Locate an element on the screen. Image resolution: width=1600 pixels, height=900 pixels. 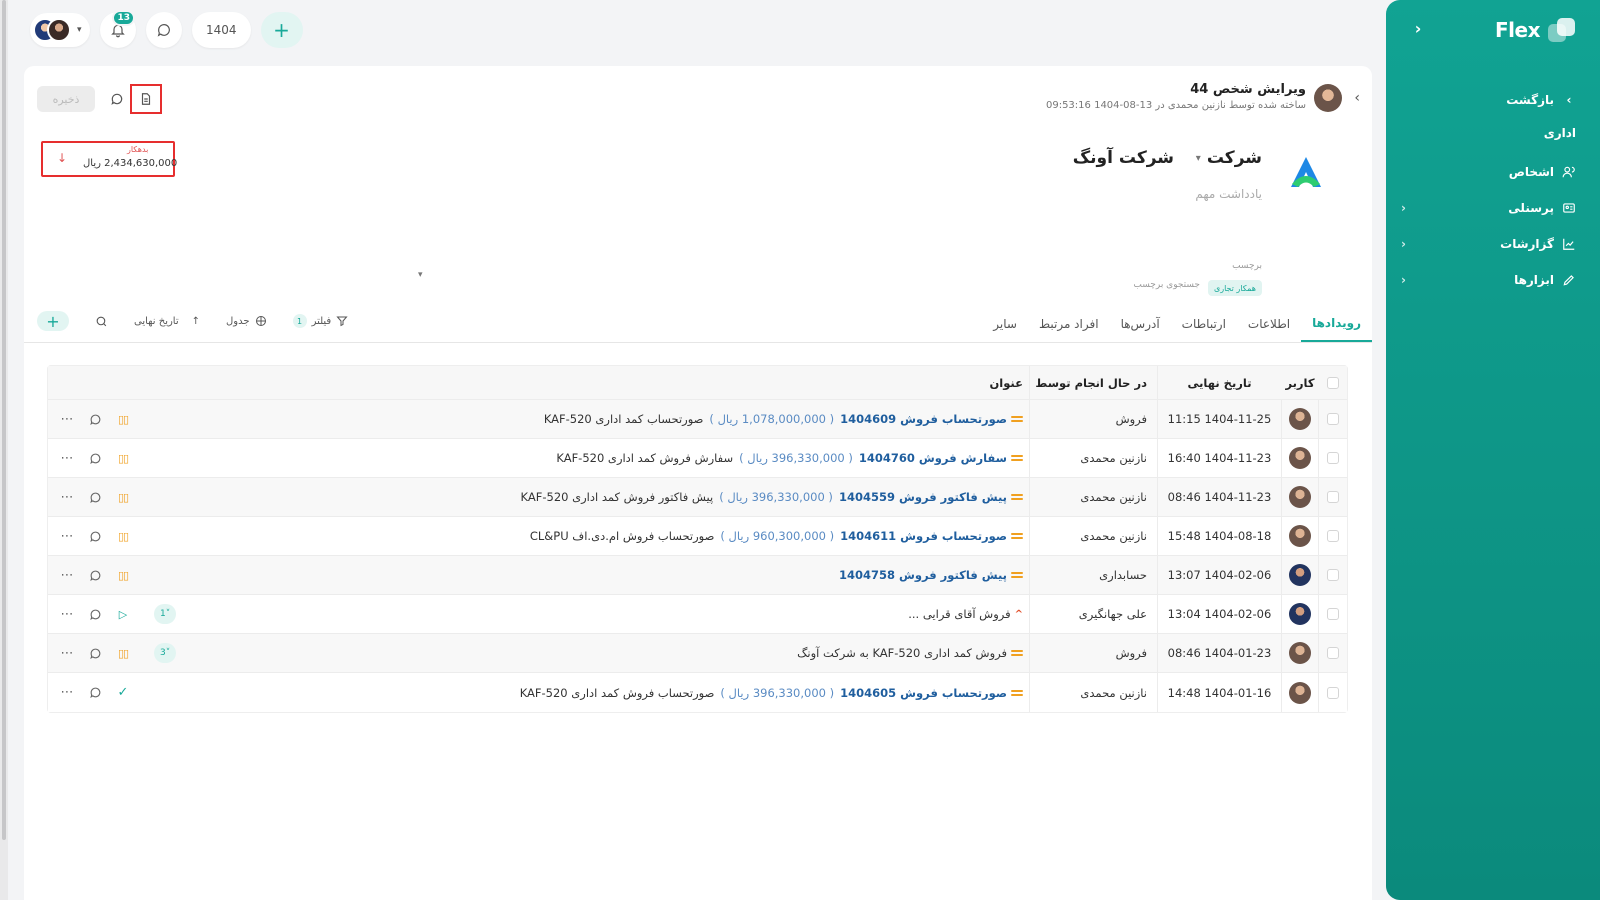
page-title: ویرایش شخص 44 is located at coordinates (1248, 89).